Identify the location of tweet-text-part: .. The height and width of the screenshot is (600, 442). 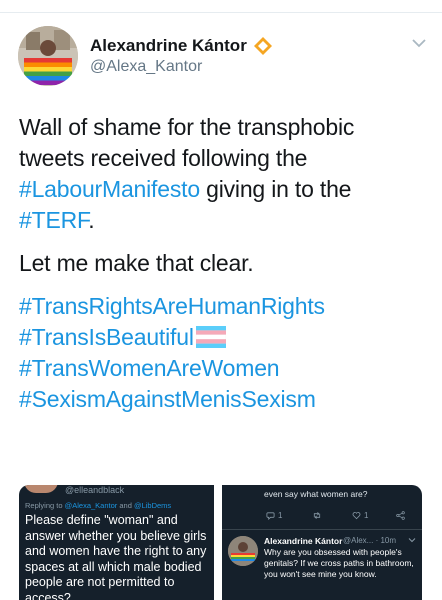
(91, 220).